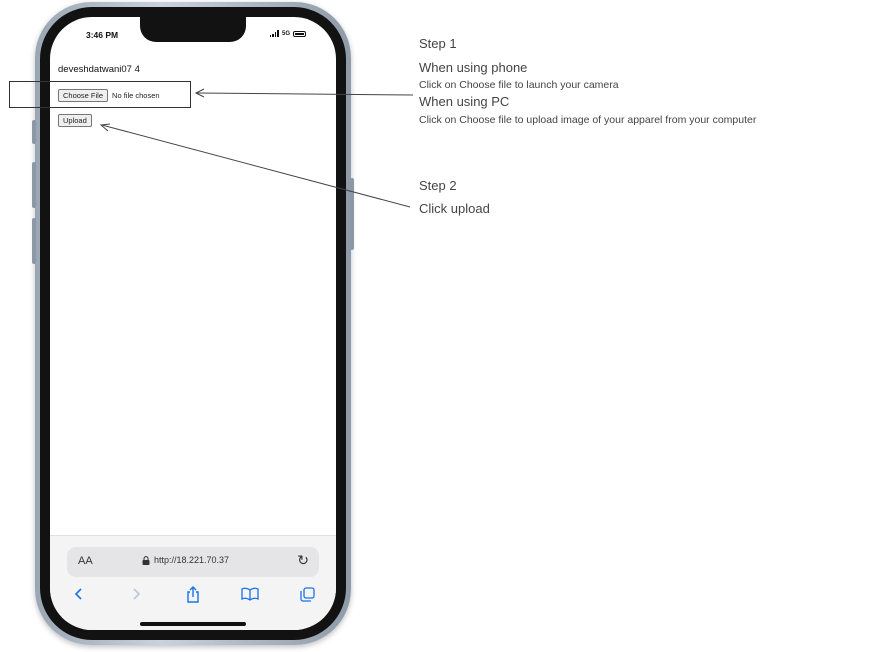 This screenshot has width=869, height=652. Describe the element at coordinates (454, 208) in the screenshot. I see `step2-instruction: Click upload` at that location.